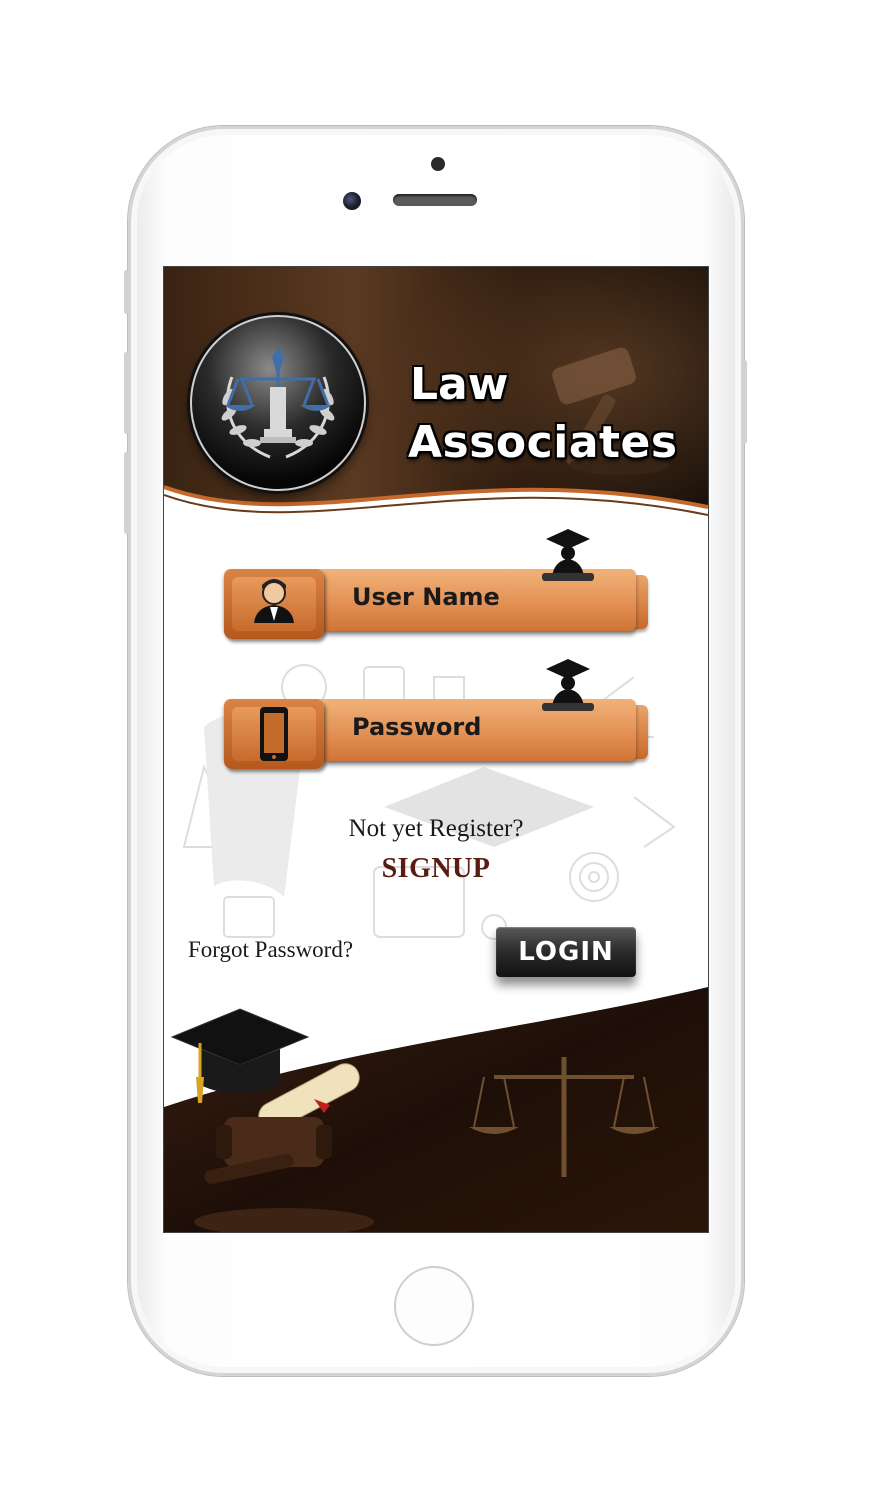 Image resolution: width=871 pixels, height=1500 pixels. I want to click on front-camera, so click(352, 201).